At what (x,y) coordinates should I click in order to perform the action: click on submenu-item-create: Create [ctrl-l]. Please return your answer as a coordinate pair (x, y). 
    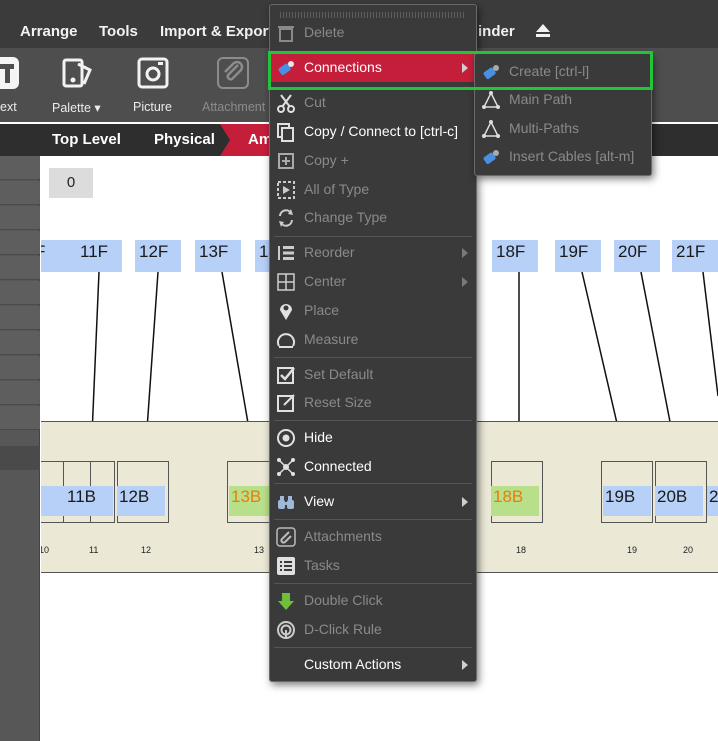
    Looking at the image, I should click on (563, 72).